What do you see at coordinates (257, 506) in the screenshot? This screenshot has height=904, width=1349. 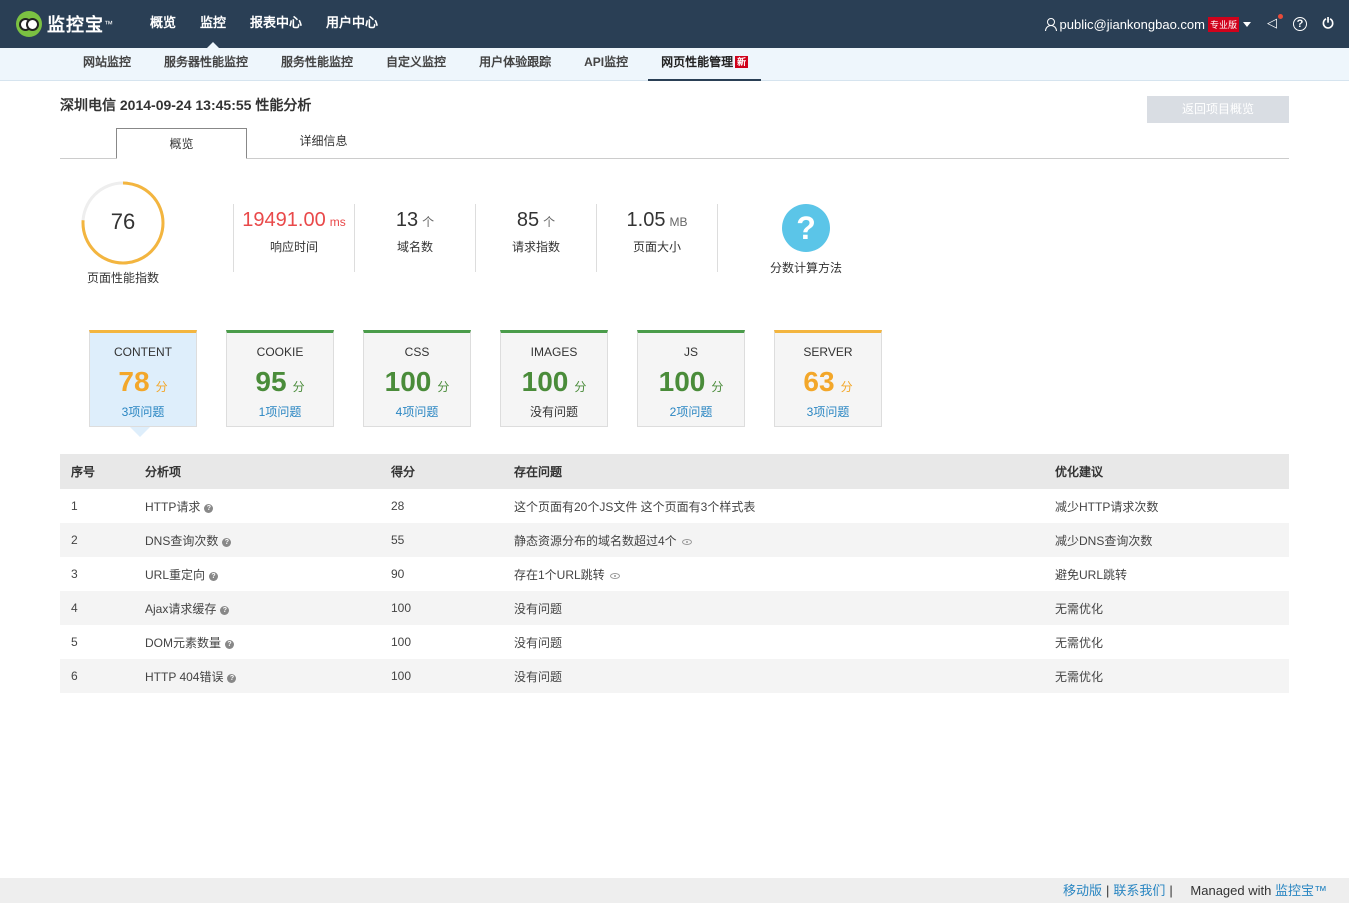 I see `row-item-cell: HTTP请求?` at bounding box center [257, 506].